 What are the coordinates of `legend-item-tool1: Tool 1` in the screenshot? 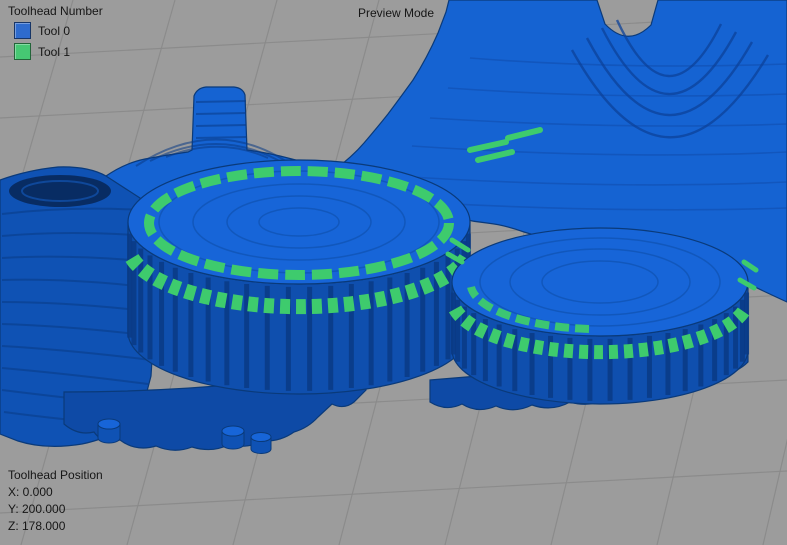 It's located at (58, 51).